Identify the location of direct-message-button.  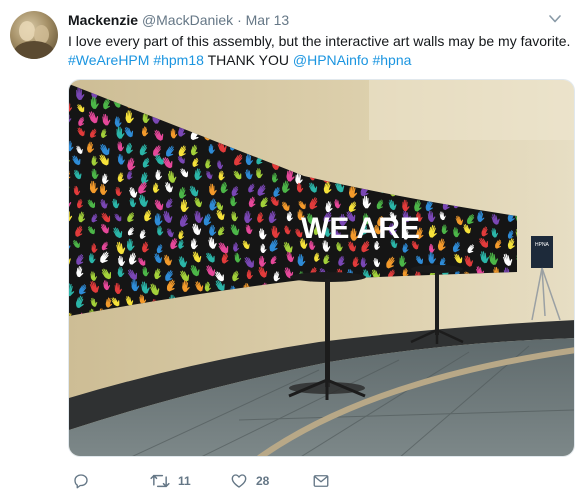
(321, 481).